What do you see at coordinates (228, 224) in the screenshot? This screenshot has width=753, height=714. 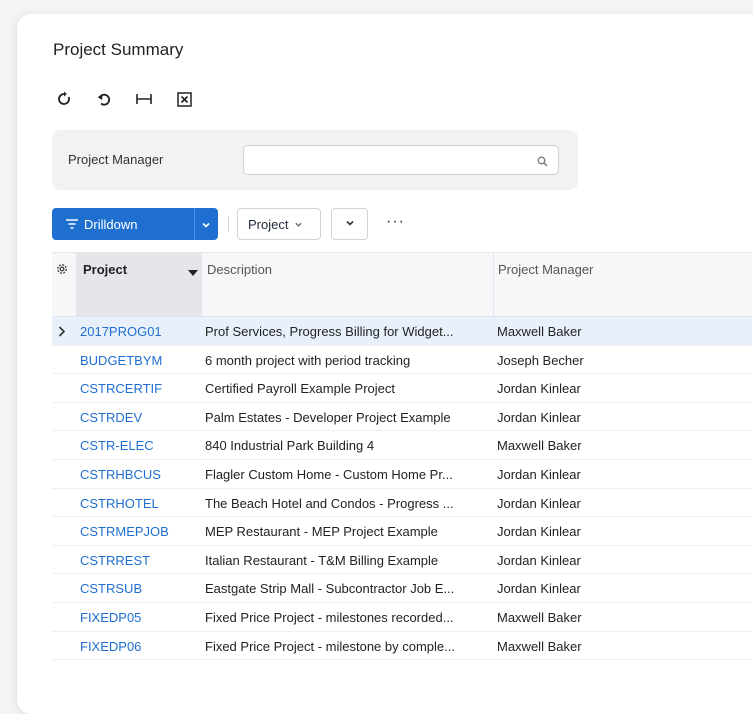 I see `toolbar-divider` at bounding box center [228, 224].